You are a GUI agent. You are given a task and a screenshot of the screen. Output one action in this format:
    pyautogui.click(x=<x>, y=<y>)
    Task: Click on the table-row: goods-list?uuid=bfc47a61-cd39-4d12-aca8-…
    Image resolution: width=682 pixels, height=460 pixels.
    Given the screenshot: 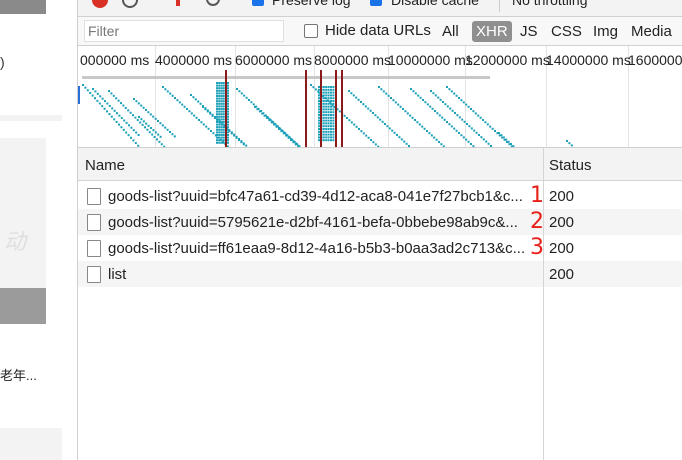 What is the action you would take?
    pyautogui.click(x=380, y=196)
    